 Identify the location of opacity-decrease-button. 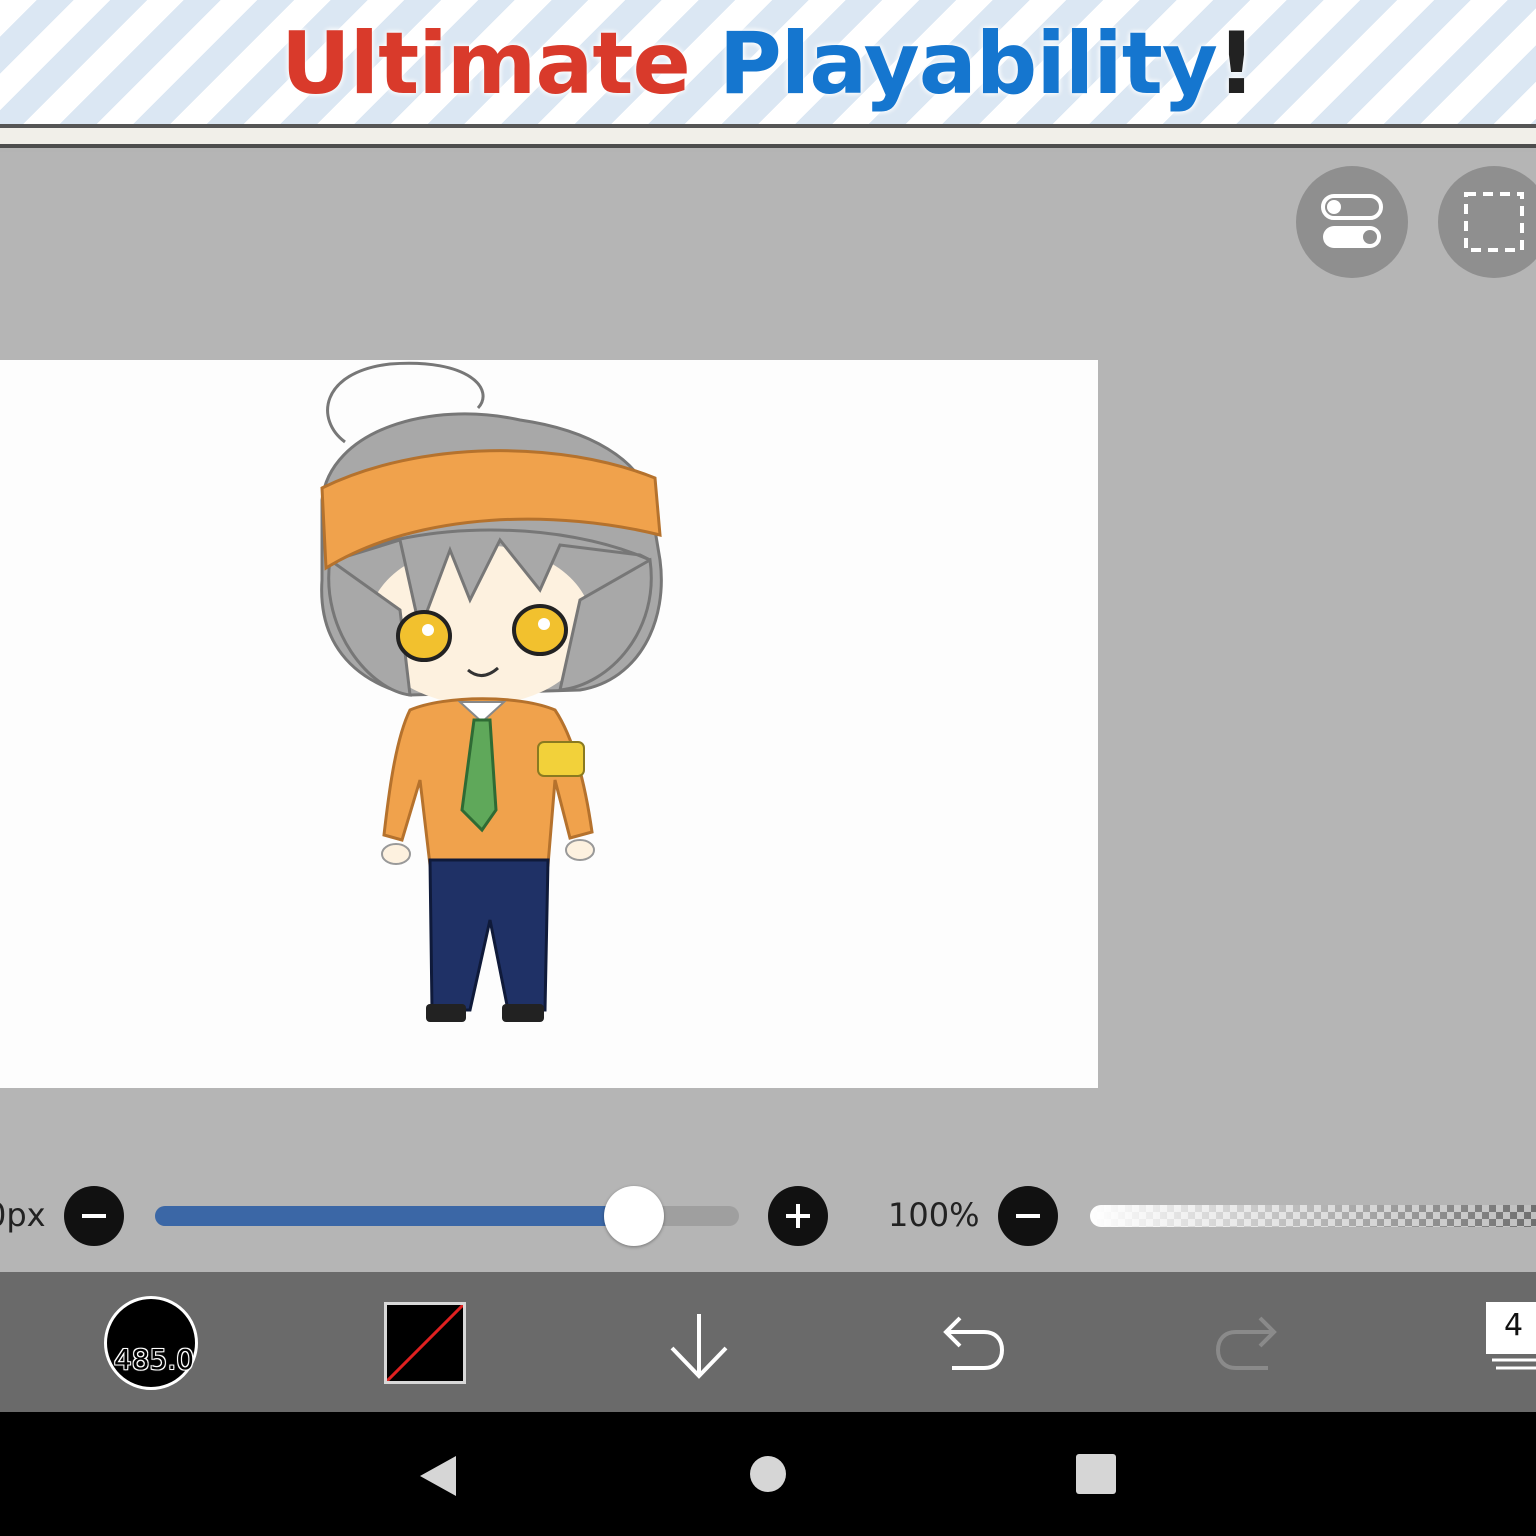
(1028, 1216).